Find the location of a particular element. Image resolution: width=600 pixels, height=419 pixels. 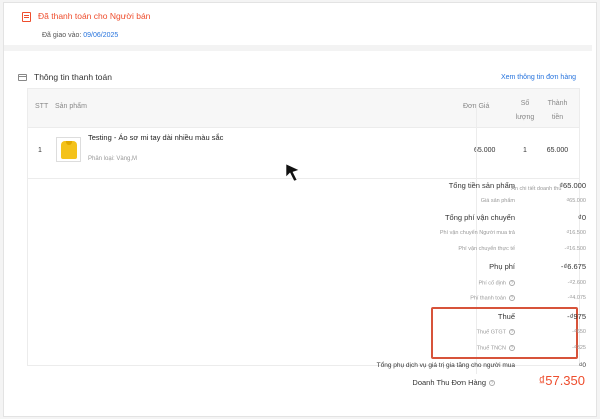

fixed-fee-value: -₫2.600 is located at coordinates (576, 283).